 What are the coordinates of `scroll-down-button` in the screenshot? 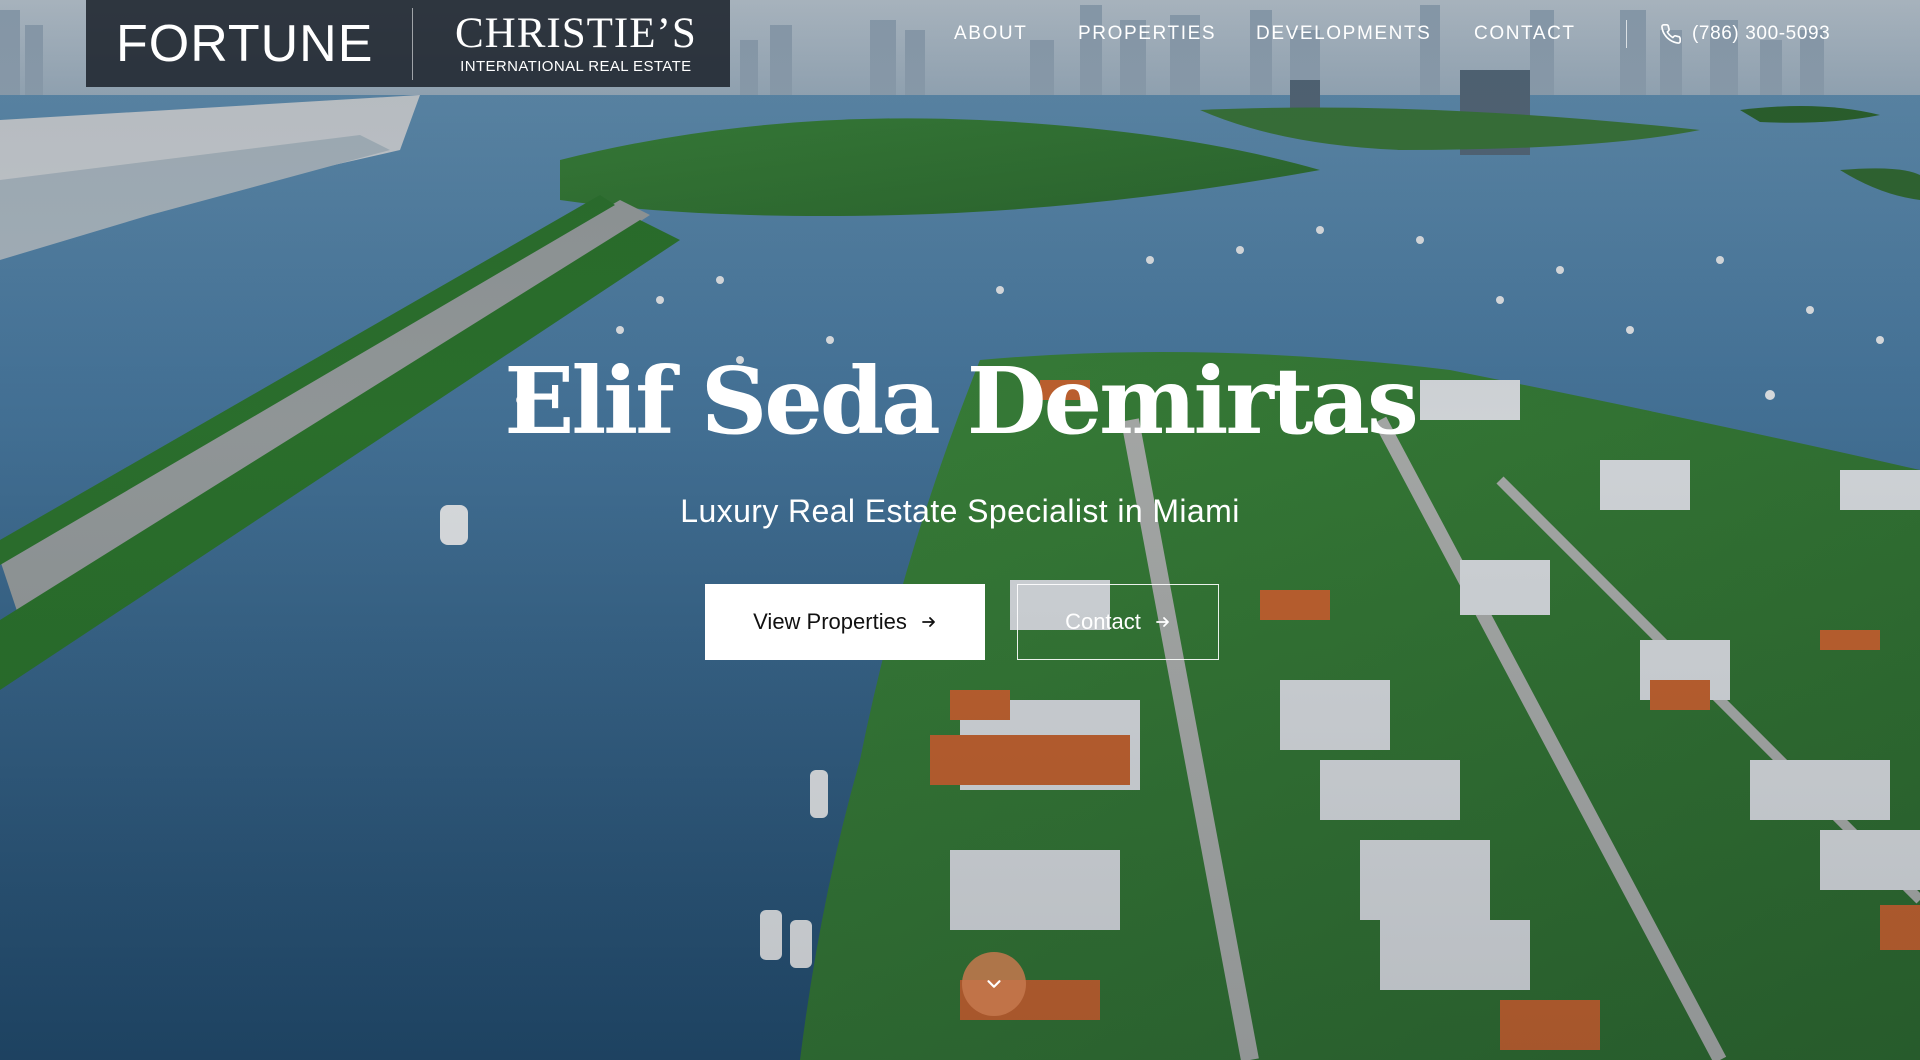 It's located at (994, 984).